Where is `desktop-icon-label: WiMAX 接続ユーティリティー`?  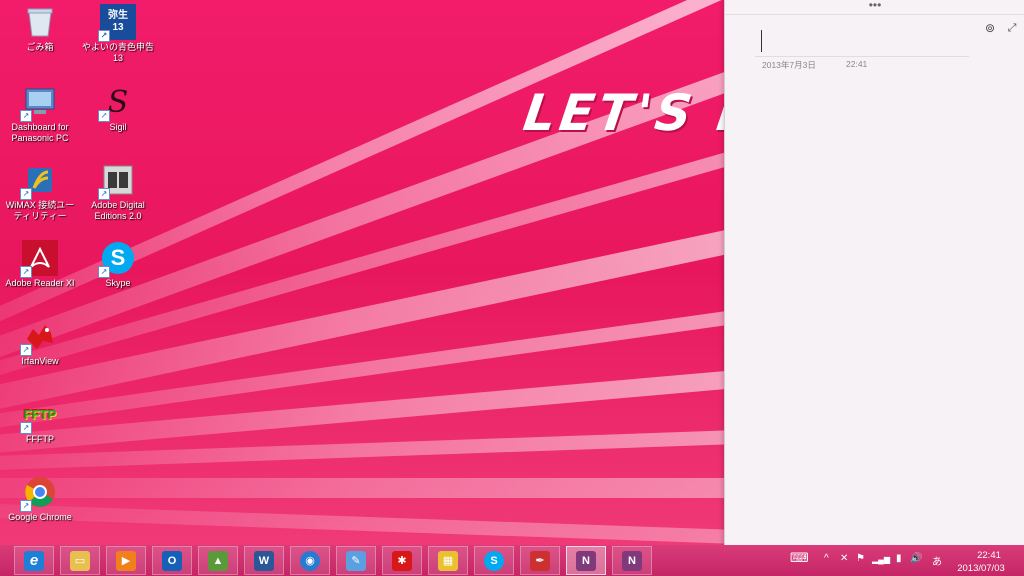
desktop-icon-label: WiMAX 接続ユーティリティー is located at coordinates (40, 210).